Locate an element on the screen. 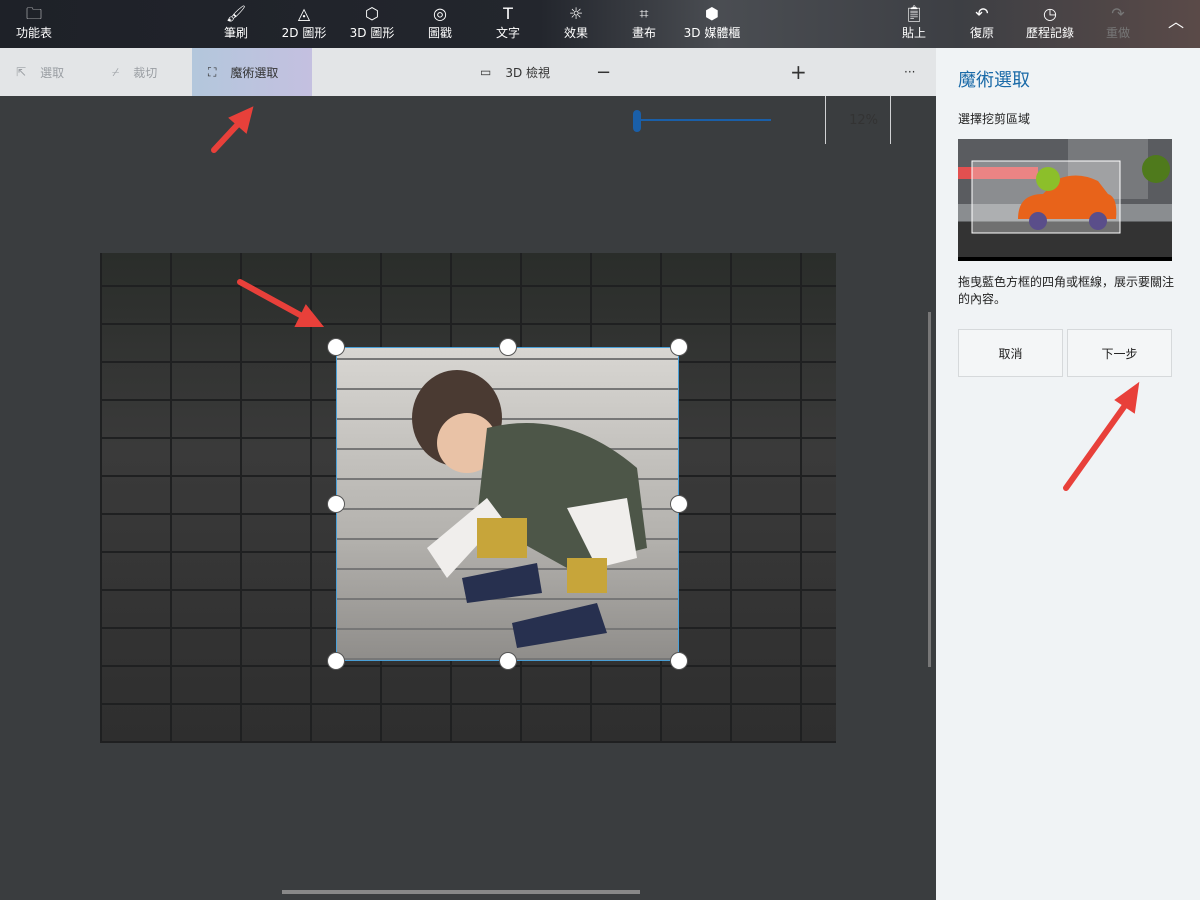  arrow-selection-box is located at coordinates (271, 299).